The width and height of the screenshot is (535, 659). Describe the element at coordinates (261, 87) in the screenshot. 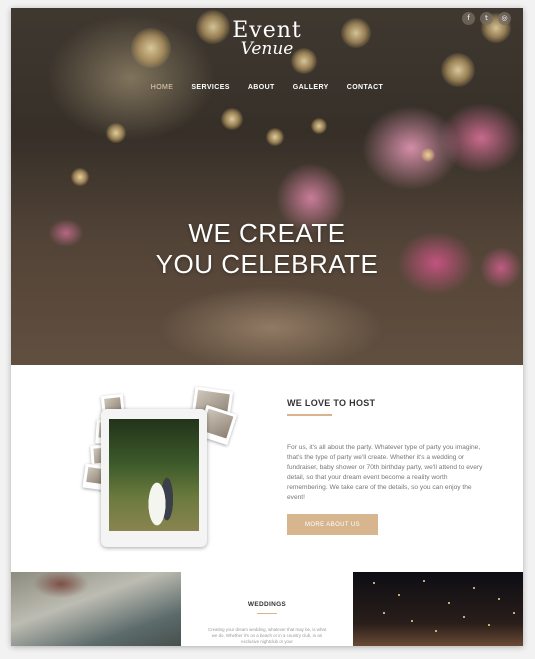

I see `nav-about: ABOUT` at that location.